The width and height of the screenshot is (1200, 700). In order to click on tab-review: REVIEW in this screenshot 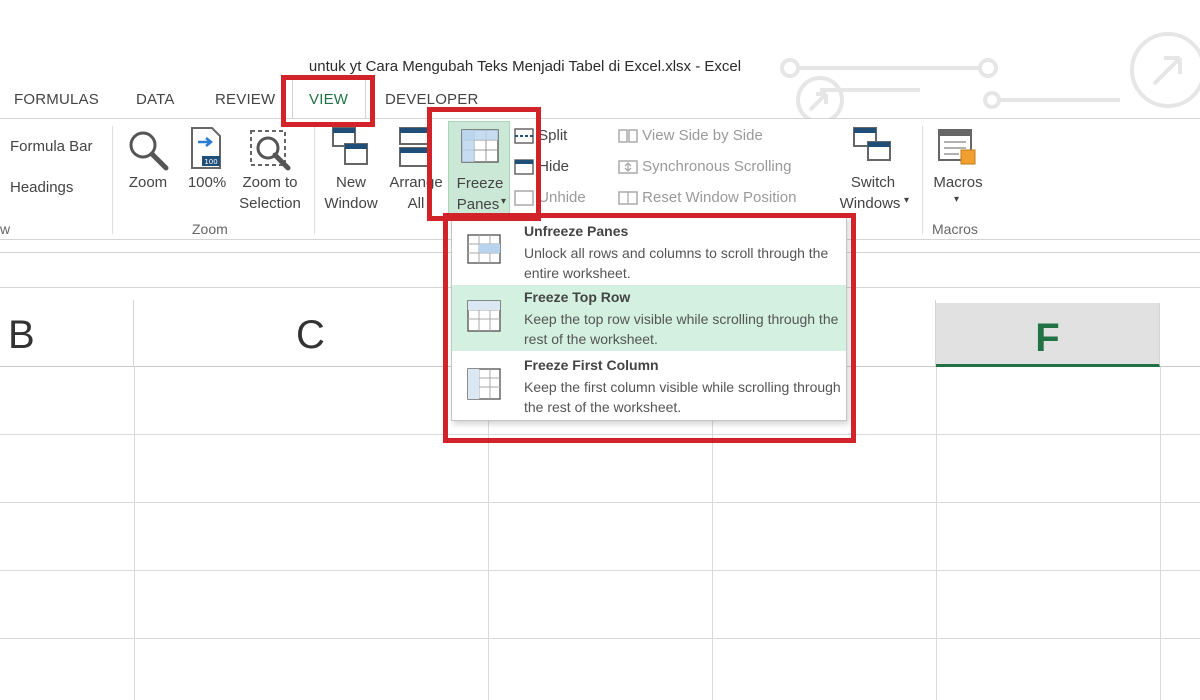, I will do `click(245, 99)`.